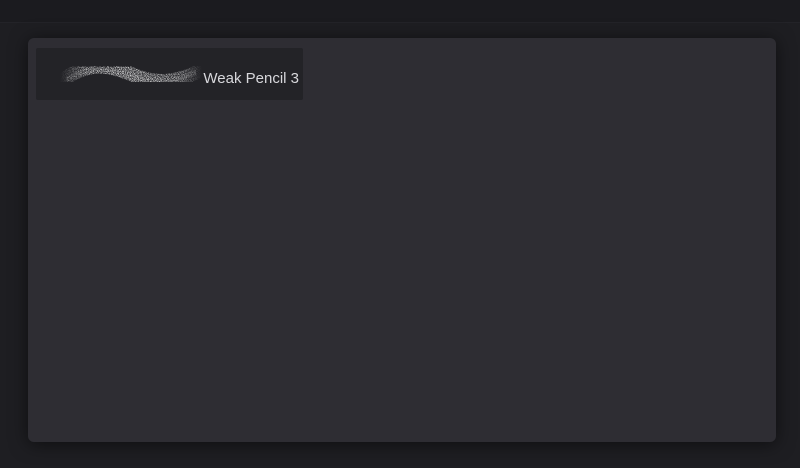 The width and height of the screenshot is (800, 468). Describe the element at coordinates (251, 78) in the screenshot. I see `brush-name-label: Weak Pencil 3` at that location.